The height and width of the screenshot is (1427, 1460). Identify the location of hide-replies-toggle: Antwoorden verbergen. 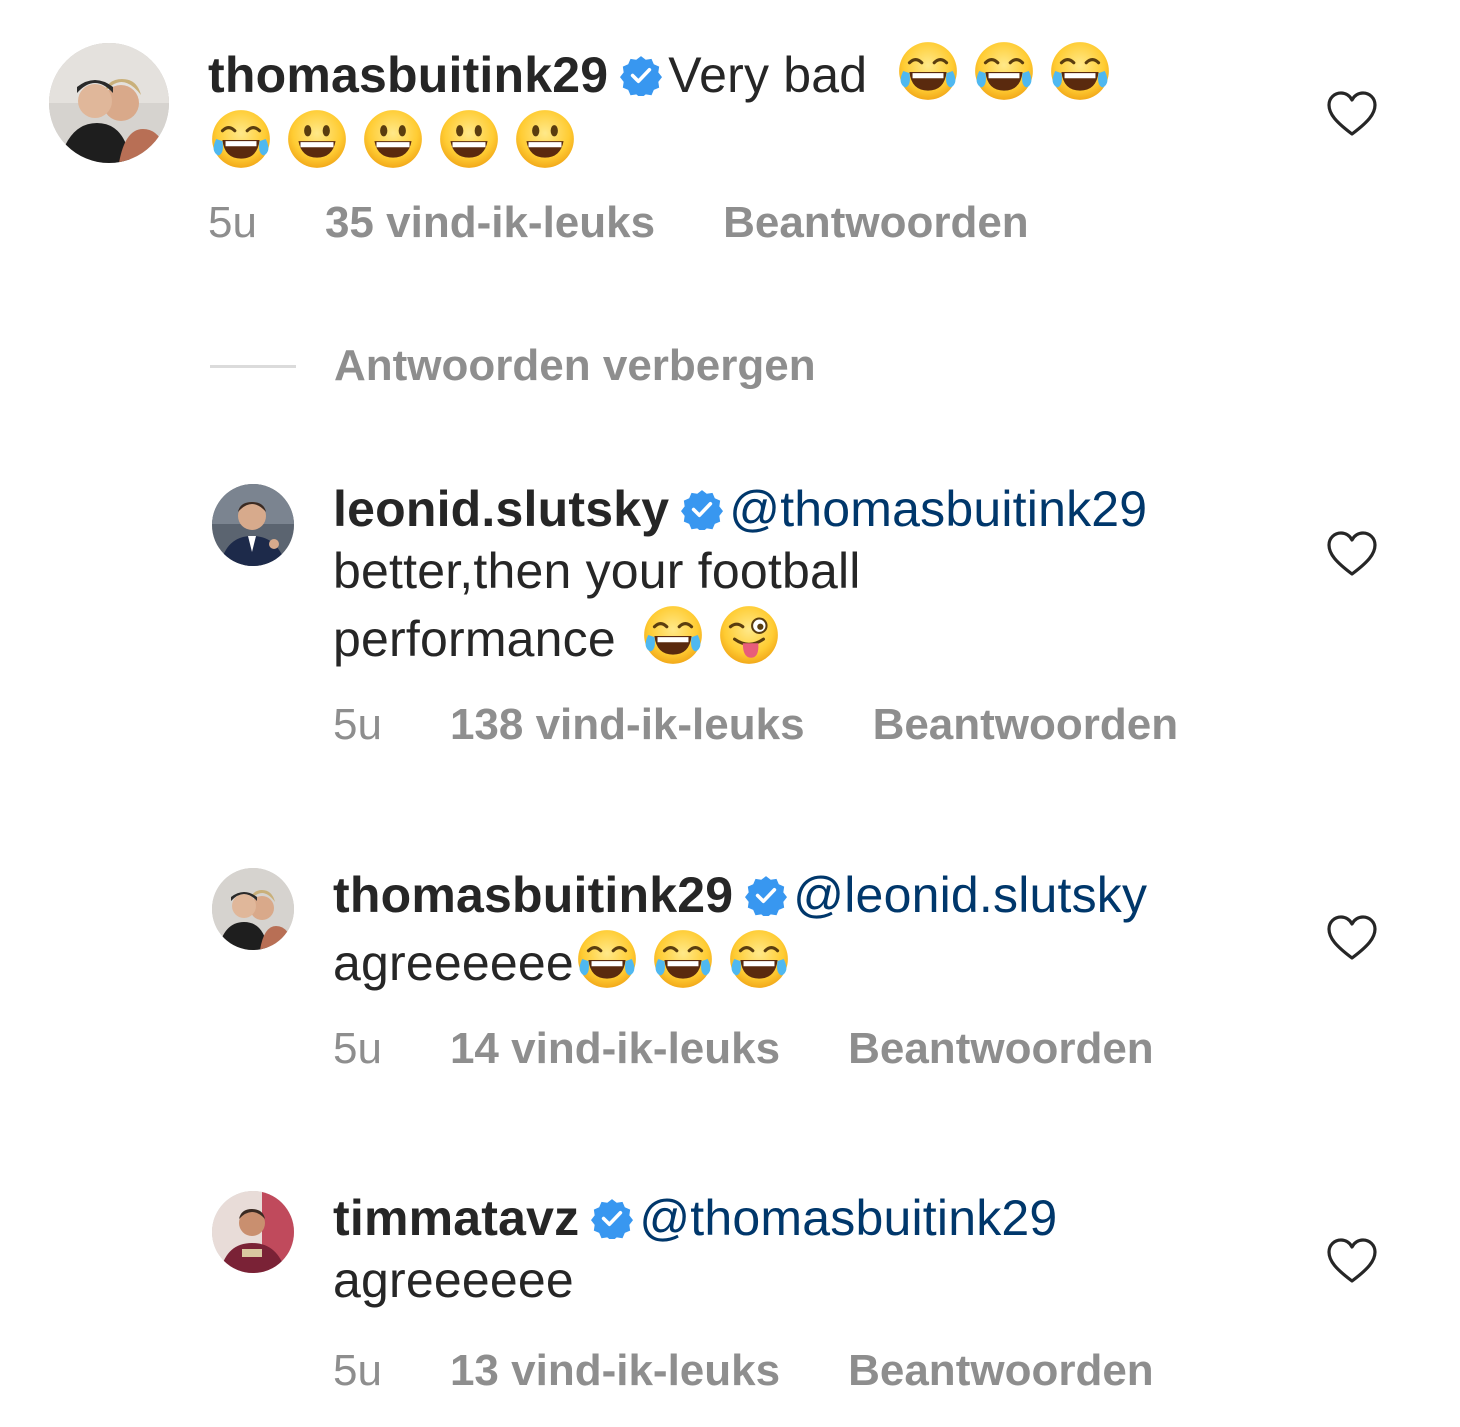
(513, 366).